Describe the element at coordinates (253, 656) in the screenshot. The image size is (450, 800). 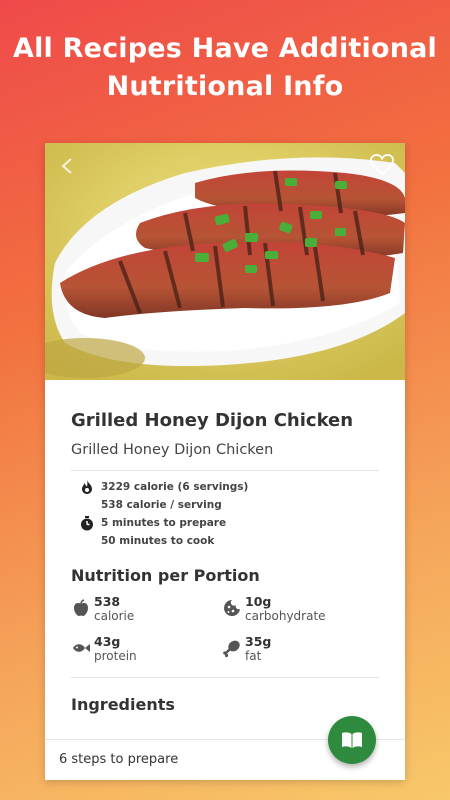
I see `nutrition-label: fat` at that location.